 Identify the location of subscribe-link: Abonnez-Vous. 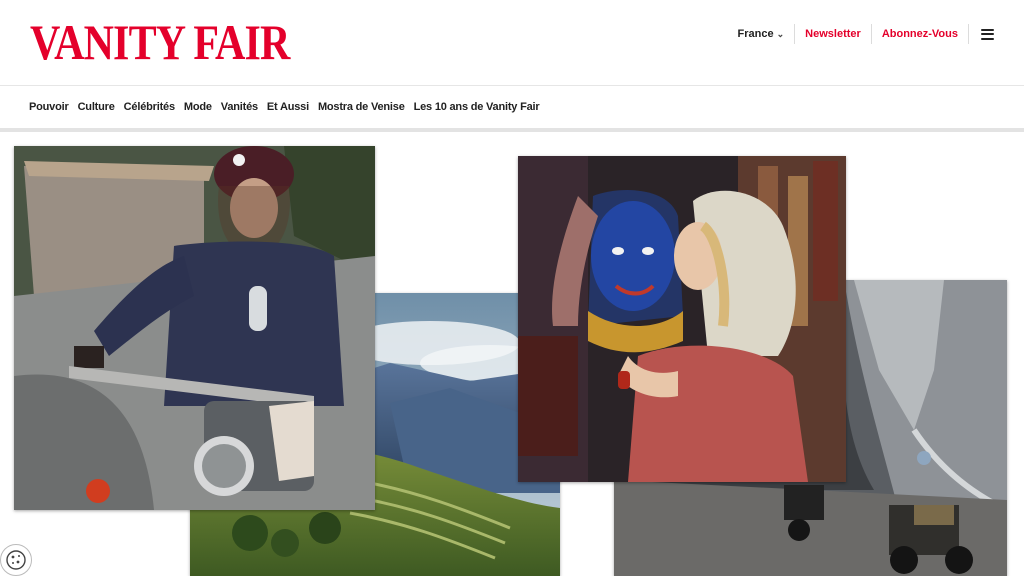
(920, 34).